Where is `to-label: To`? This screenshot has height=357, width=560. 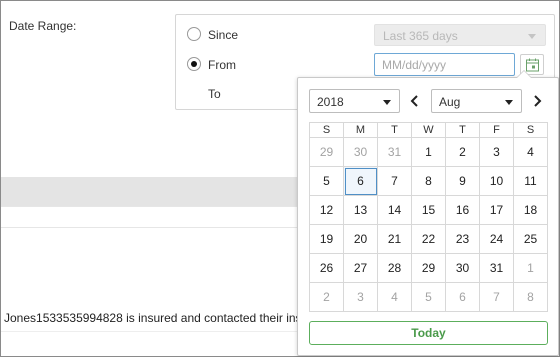 to-label: To is located at coordinates (214, 94).